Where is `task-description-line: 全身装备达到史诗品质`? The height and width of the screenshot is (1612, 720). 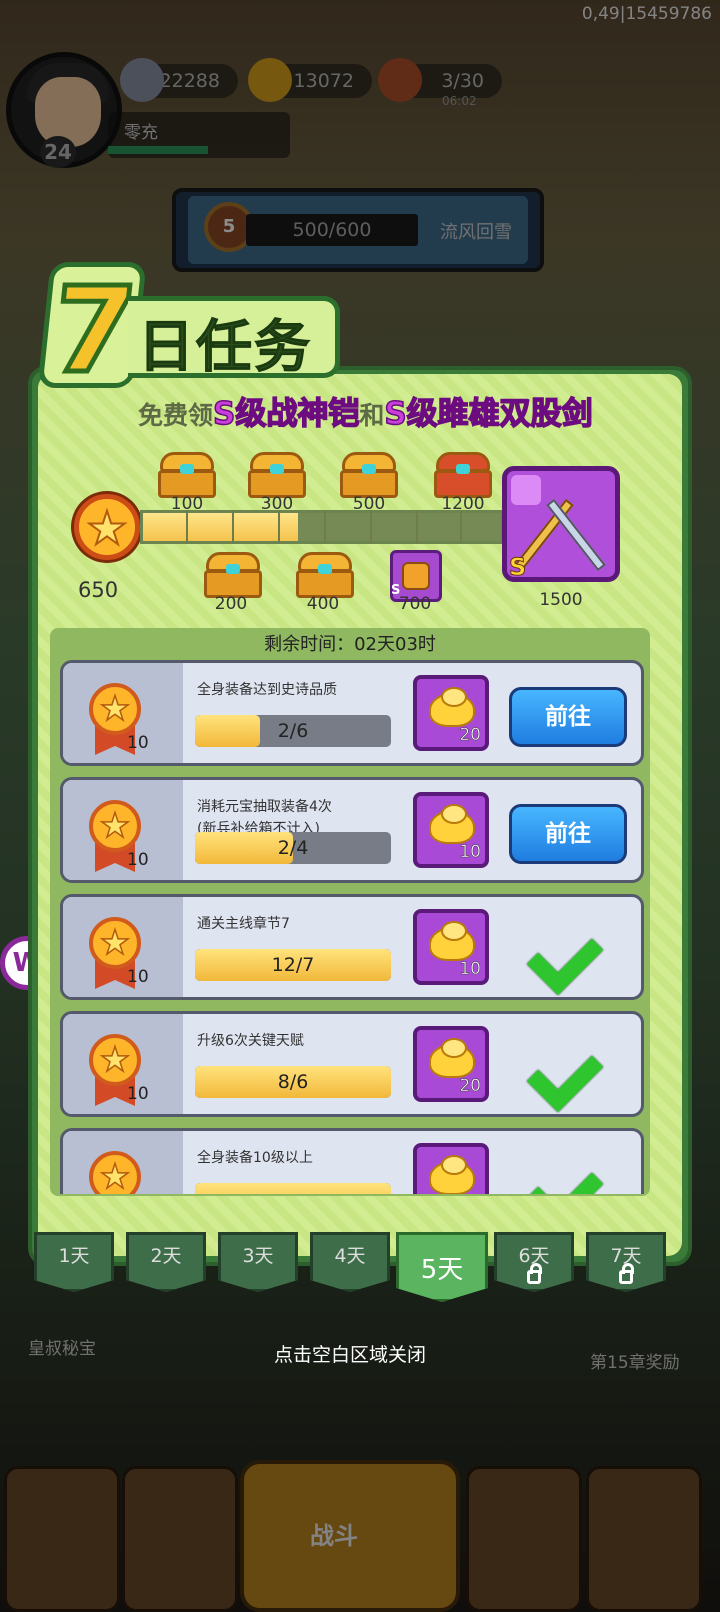 task-description-line: 全身装备达到史诗品质 is located at coordinates (267, 690).